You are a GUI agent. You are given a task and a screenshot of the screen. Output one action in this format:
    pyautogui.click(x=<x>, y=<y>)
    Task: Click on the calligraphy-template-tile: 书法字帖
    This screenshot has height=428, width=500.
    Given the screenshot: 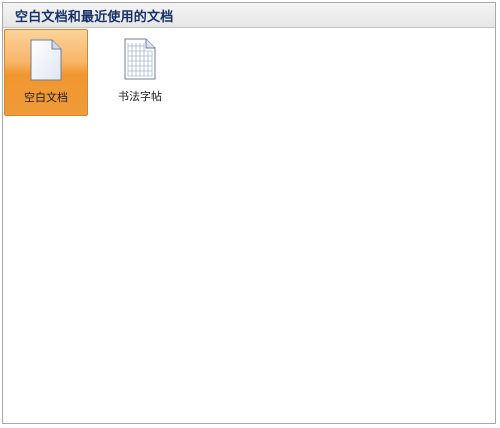 What is the action you would take?
    pyautogui.click(x=140, y=72)
    